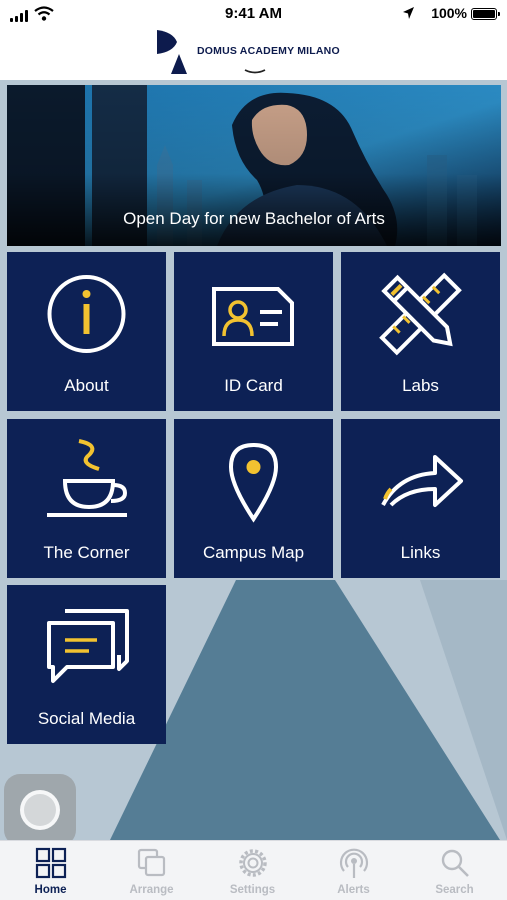 The height and width of the screenshot is (900, 507). Describe the element at coordinates (408, 13) in the screenshot. I see `location-arrow-icon` at that location.